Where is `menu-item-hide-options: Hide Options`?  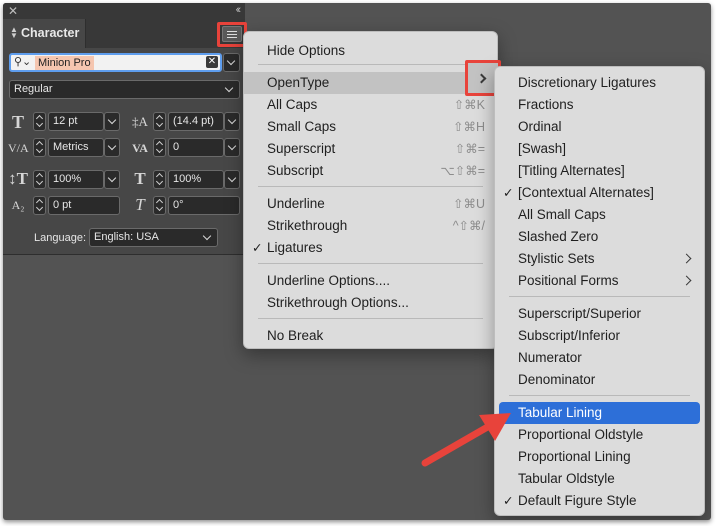 menu-item-hide-options: Hide Options is located at coordinates (370, 51).